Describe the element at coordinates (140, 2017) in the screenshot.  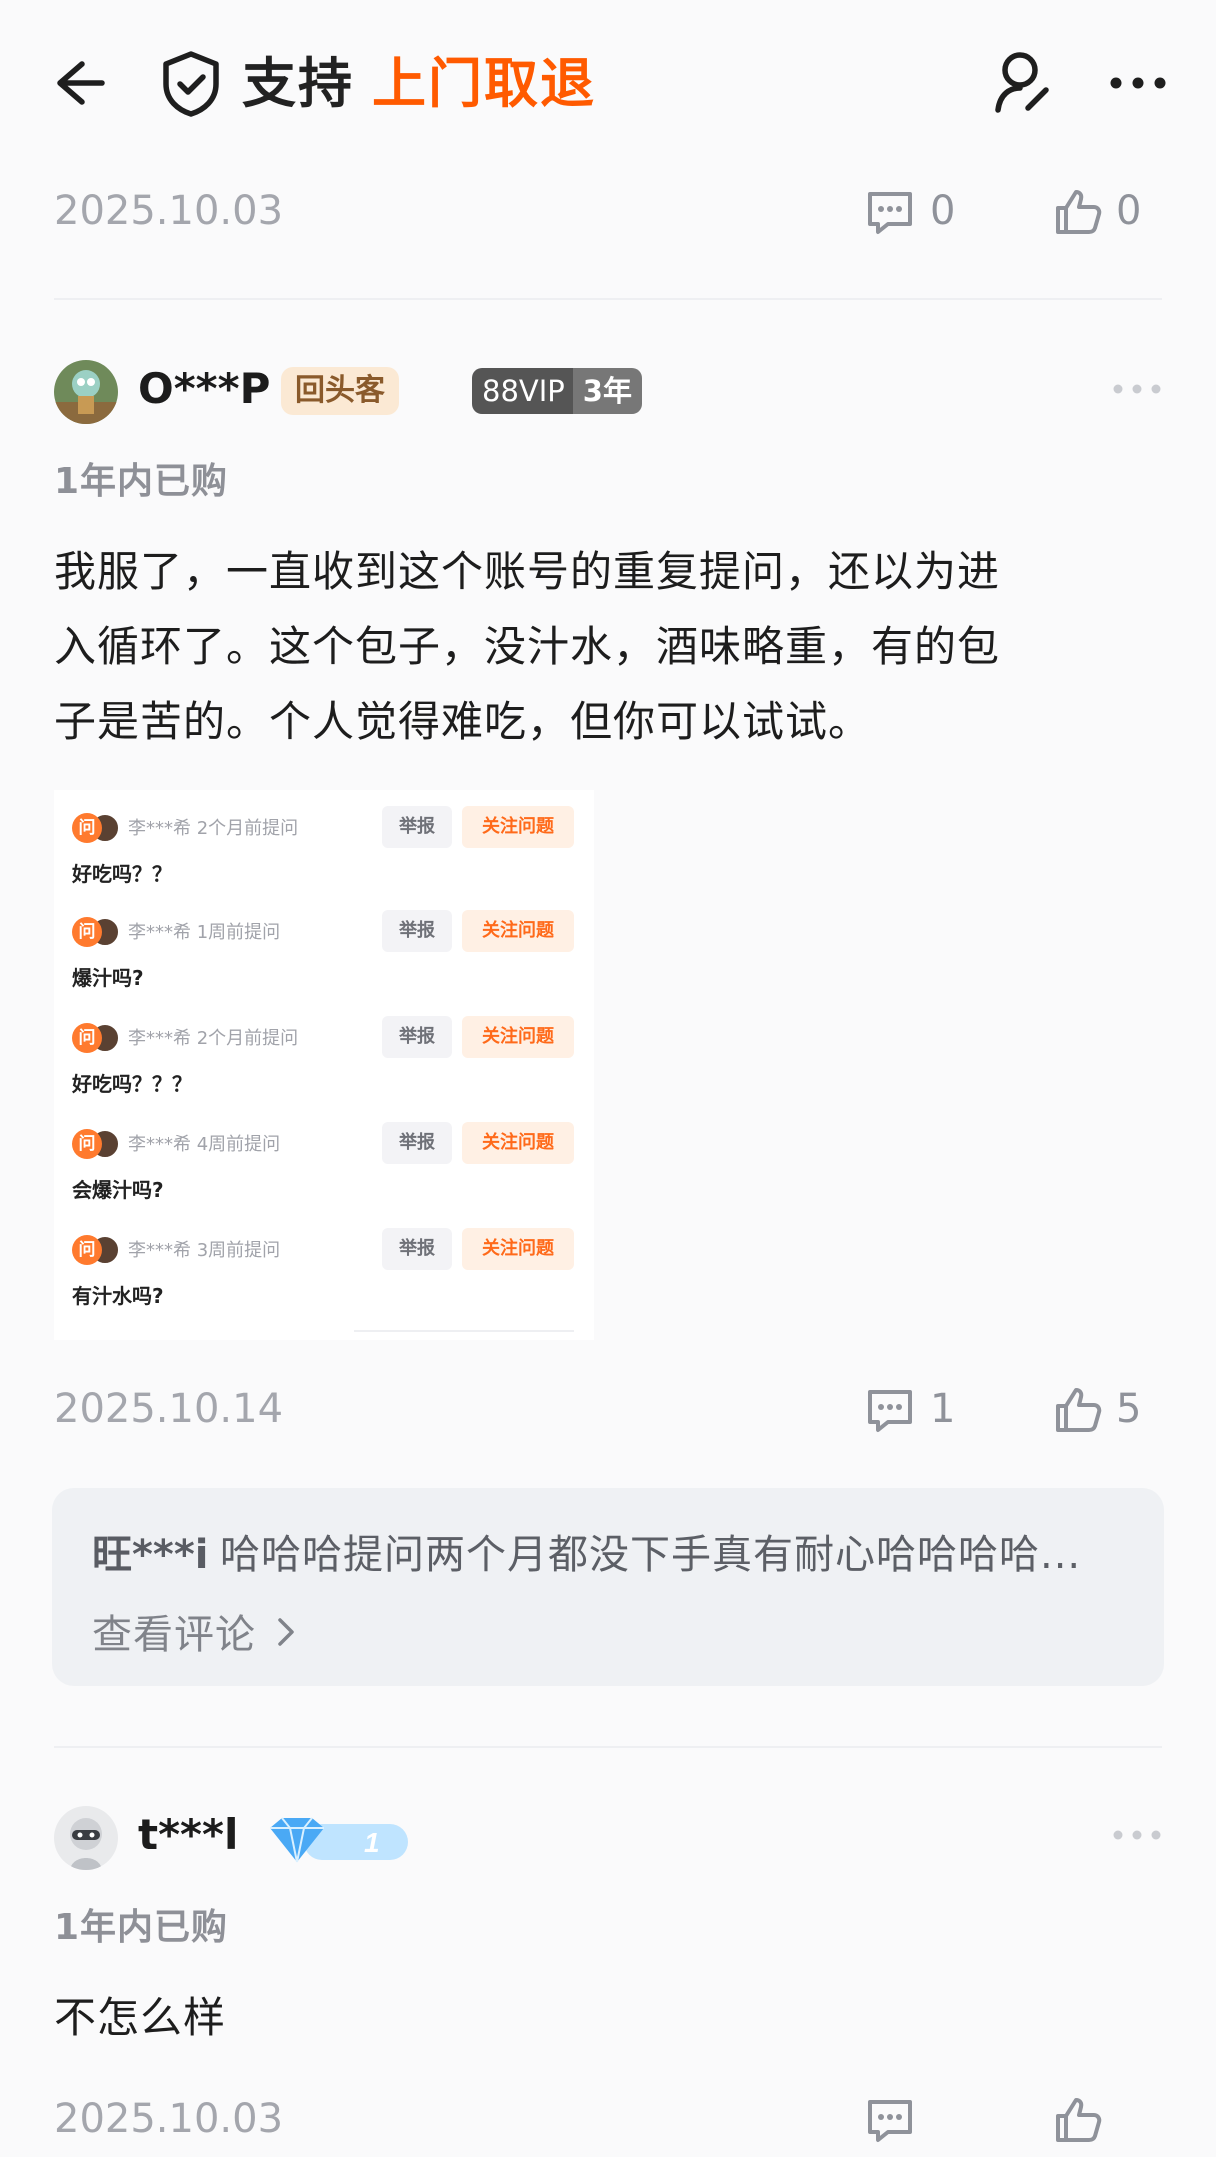
I see `review-text: 不怎么样` at that location.